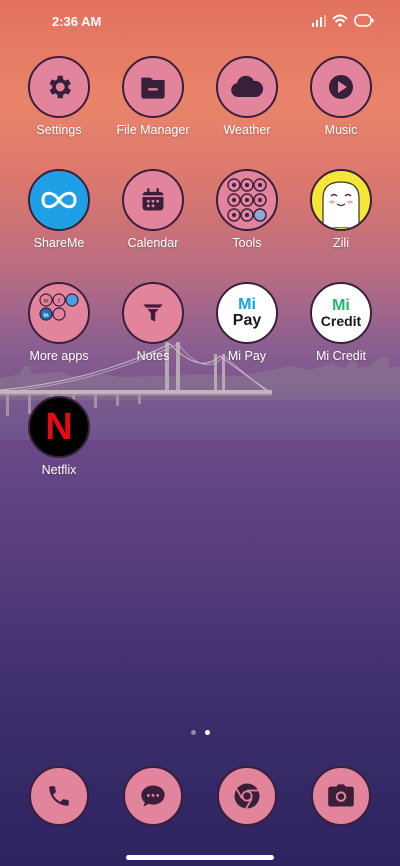  Describe the element at coordinates (340, 20) in the screenshot. I see `wifi-icon` at that location.